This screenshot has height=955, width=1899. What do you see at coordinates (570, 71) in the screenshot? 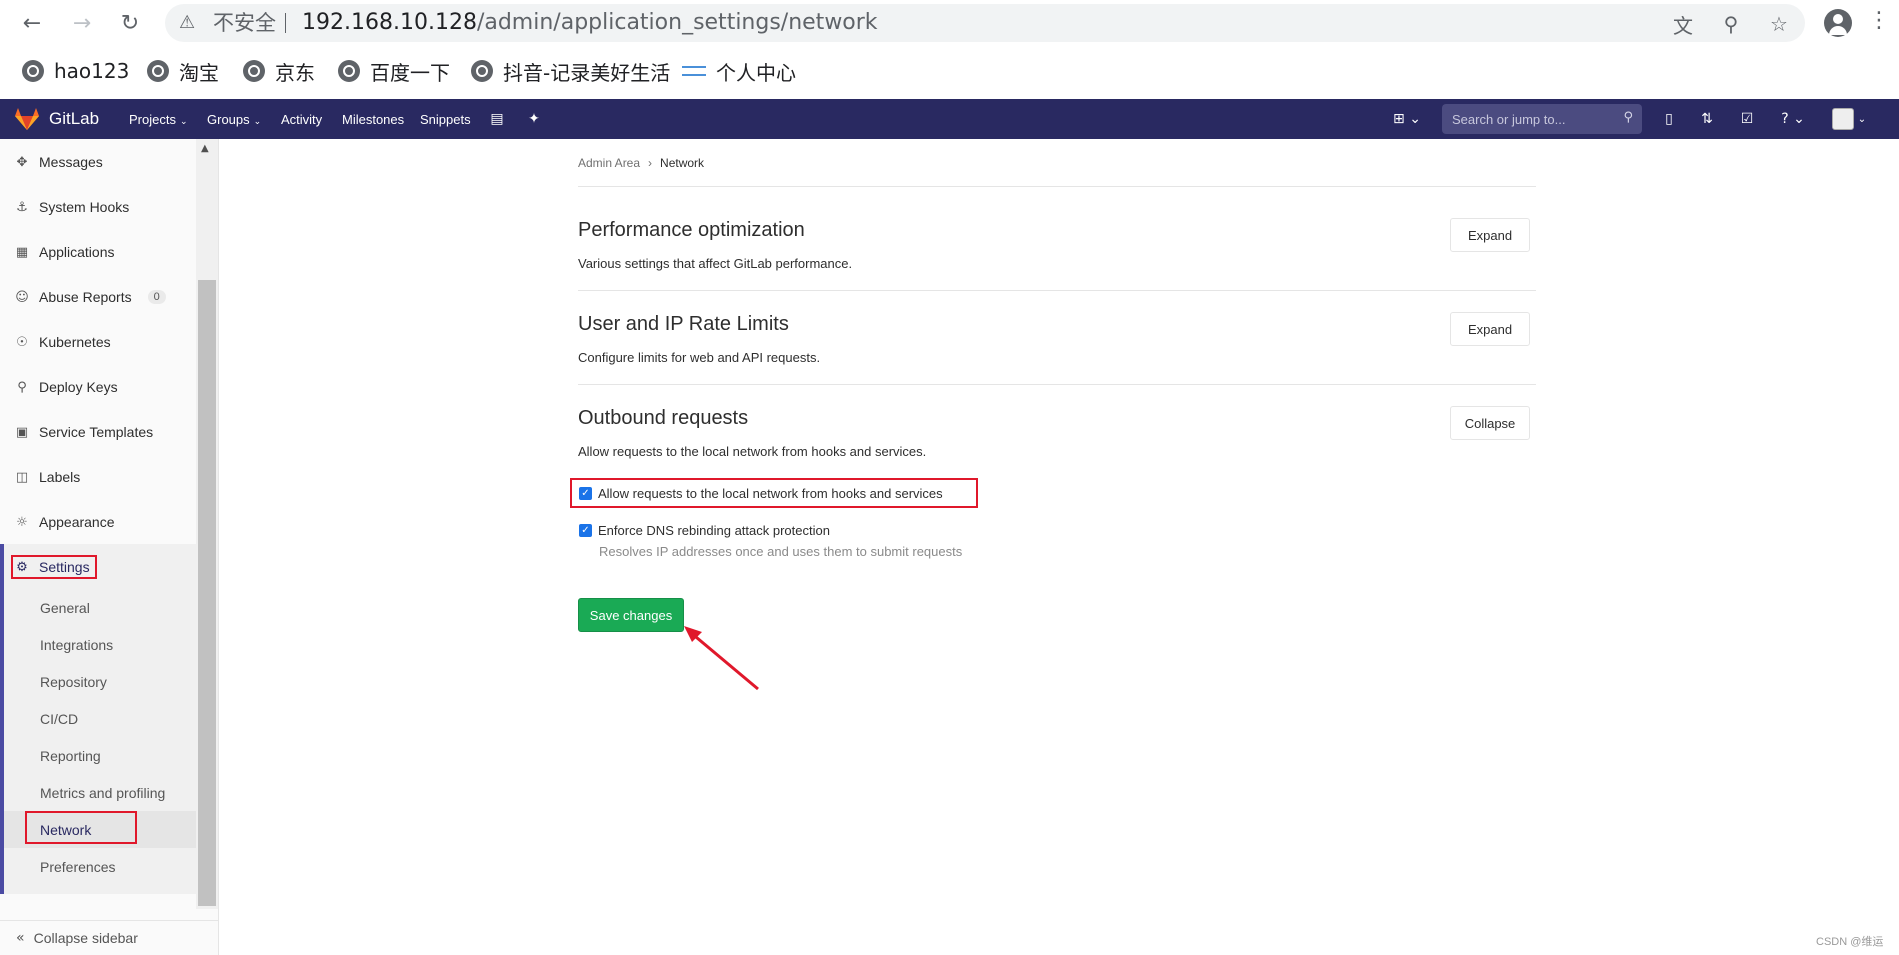
I see `bookmark-douyin: 抖音-记录美好生活` at bounding box center [570, 71].